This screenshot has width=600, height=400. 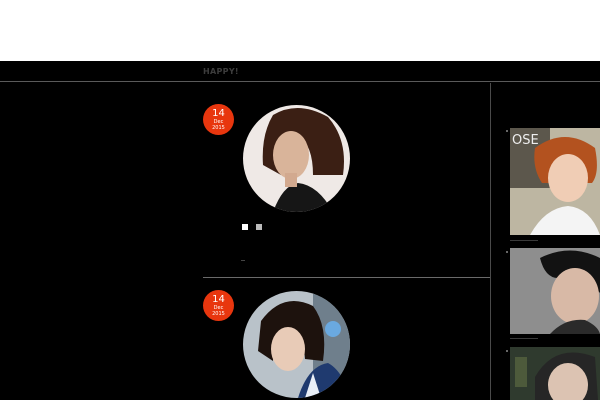 I want to click on yukata-girl-portrait-image, so click(x=296, y=344).